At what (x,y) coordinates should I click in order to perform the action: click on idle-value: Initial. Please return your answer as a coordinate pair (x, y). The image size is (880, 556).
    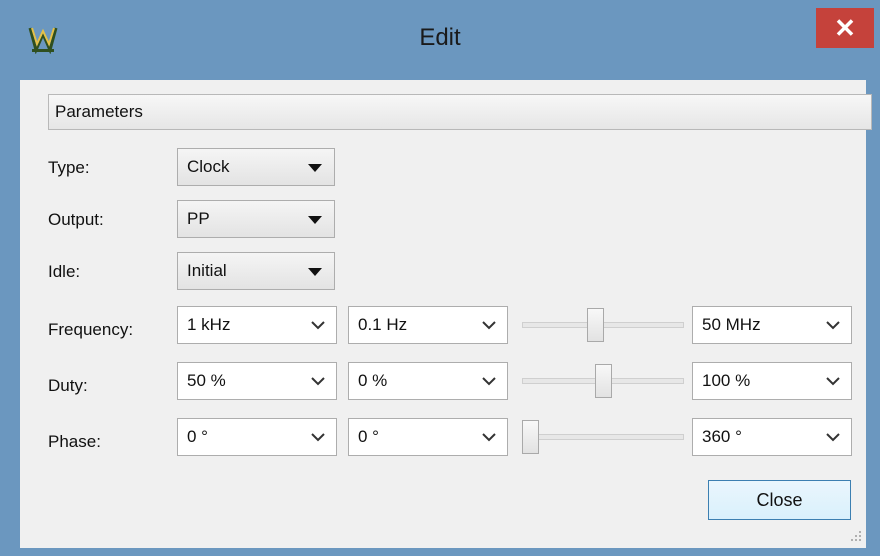
    Looking at the image, I should click on (207, 270).